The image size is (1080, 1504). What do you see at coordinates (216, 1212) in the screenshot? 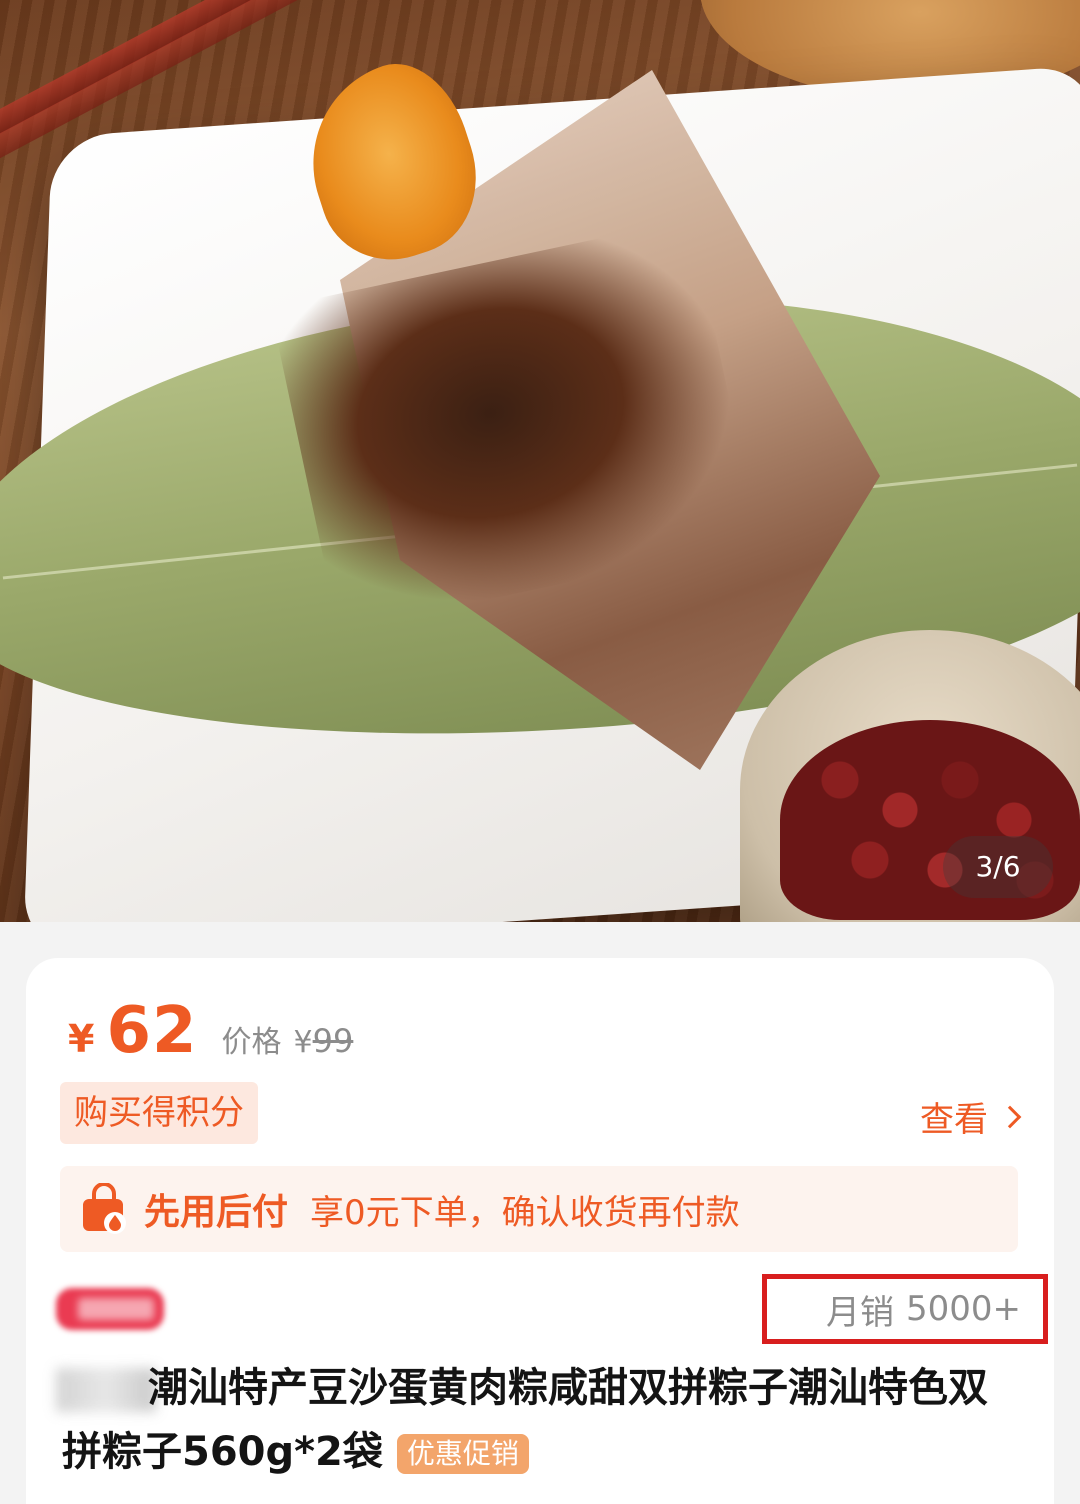
I see `pay-later-title: 先用后付` at bounding box center [216, 1212].